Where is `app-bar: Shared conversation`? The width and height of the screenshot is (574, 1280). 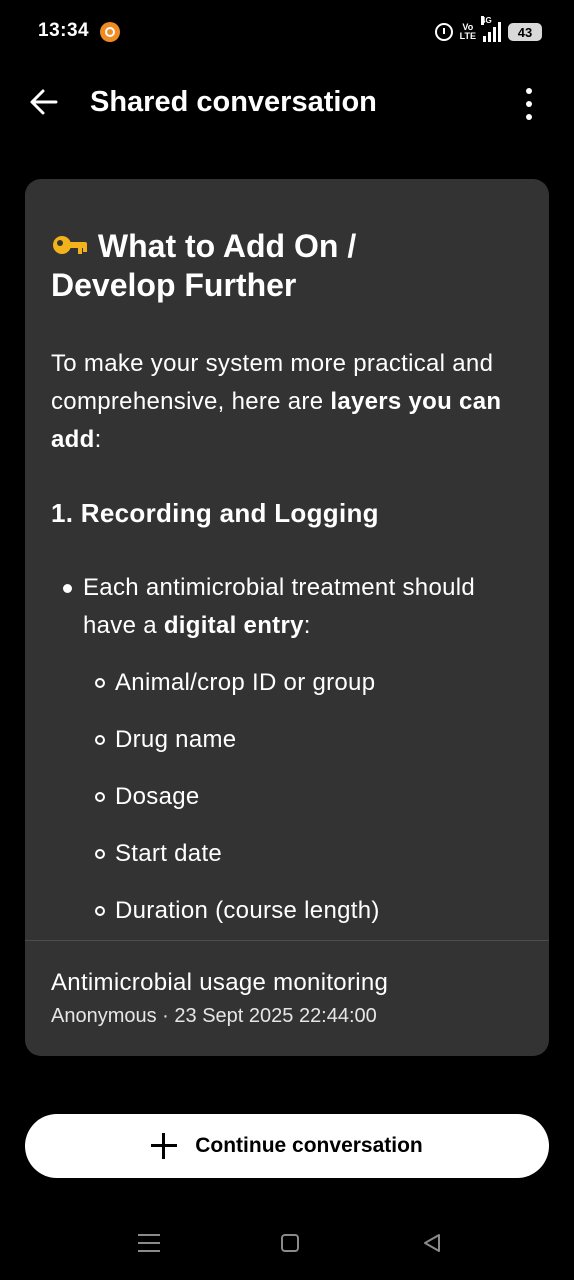
app-bar: Shared conversation is located at coordinates (287, 102).